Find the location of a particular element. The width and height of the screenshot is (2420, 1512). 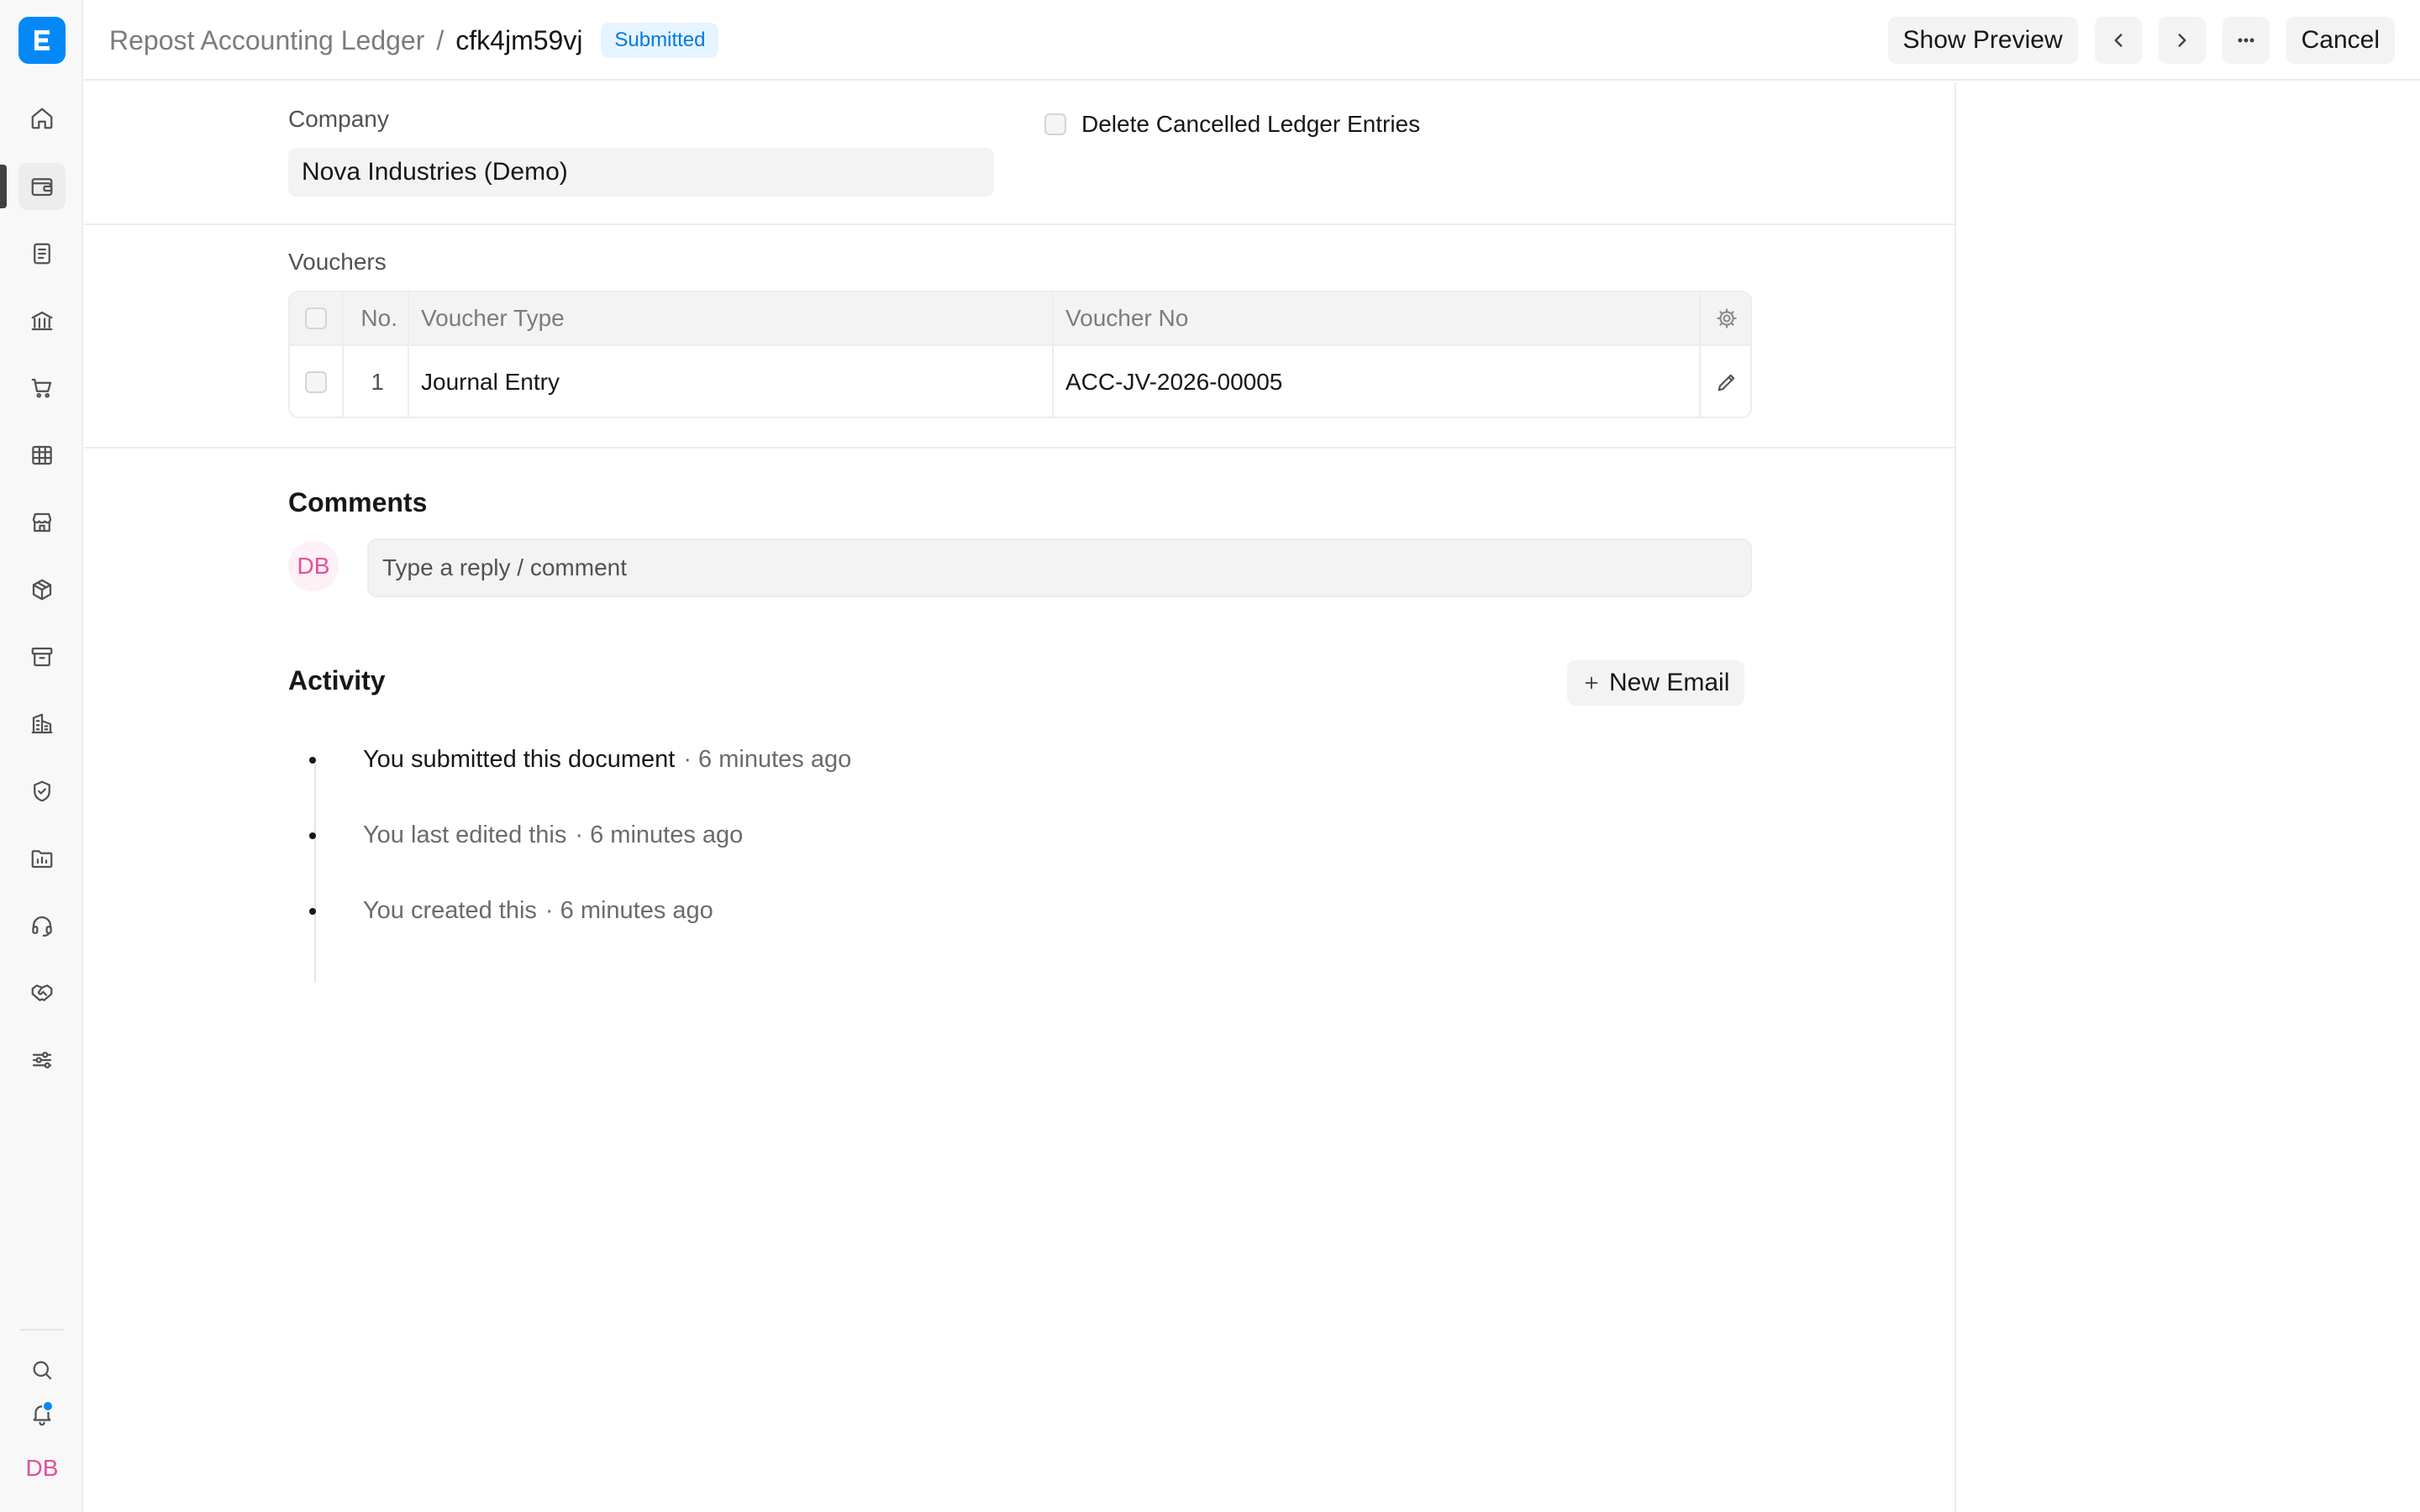

activity-text: You submitted this document is located at coordinates (519, 759).